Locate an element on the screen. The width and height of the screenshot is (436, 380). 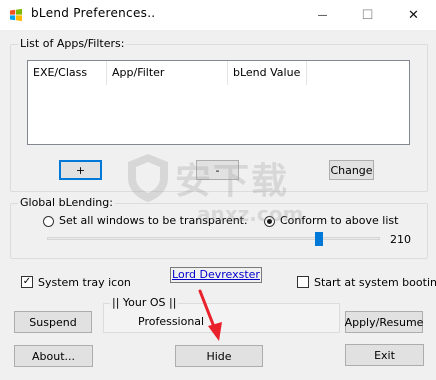
os-panel-label: || Your OS || is located at coordinates (144, 302).